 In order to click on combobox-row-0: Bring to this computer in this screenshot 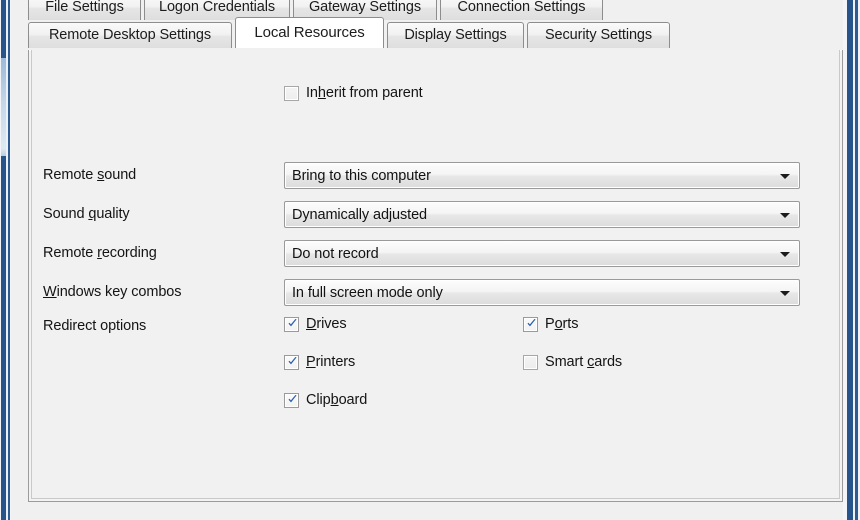, I will do `click(542, 175)`.